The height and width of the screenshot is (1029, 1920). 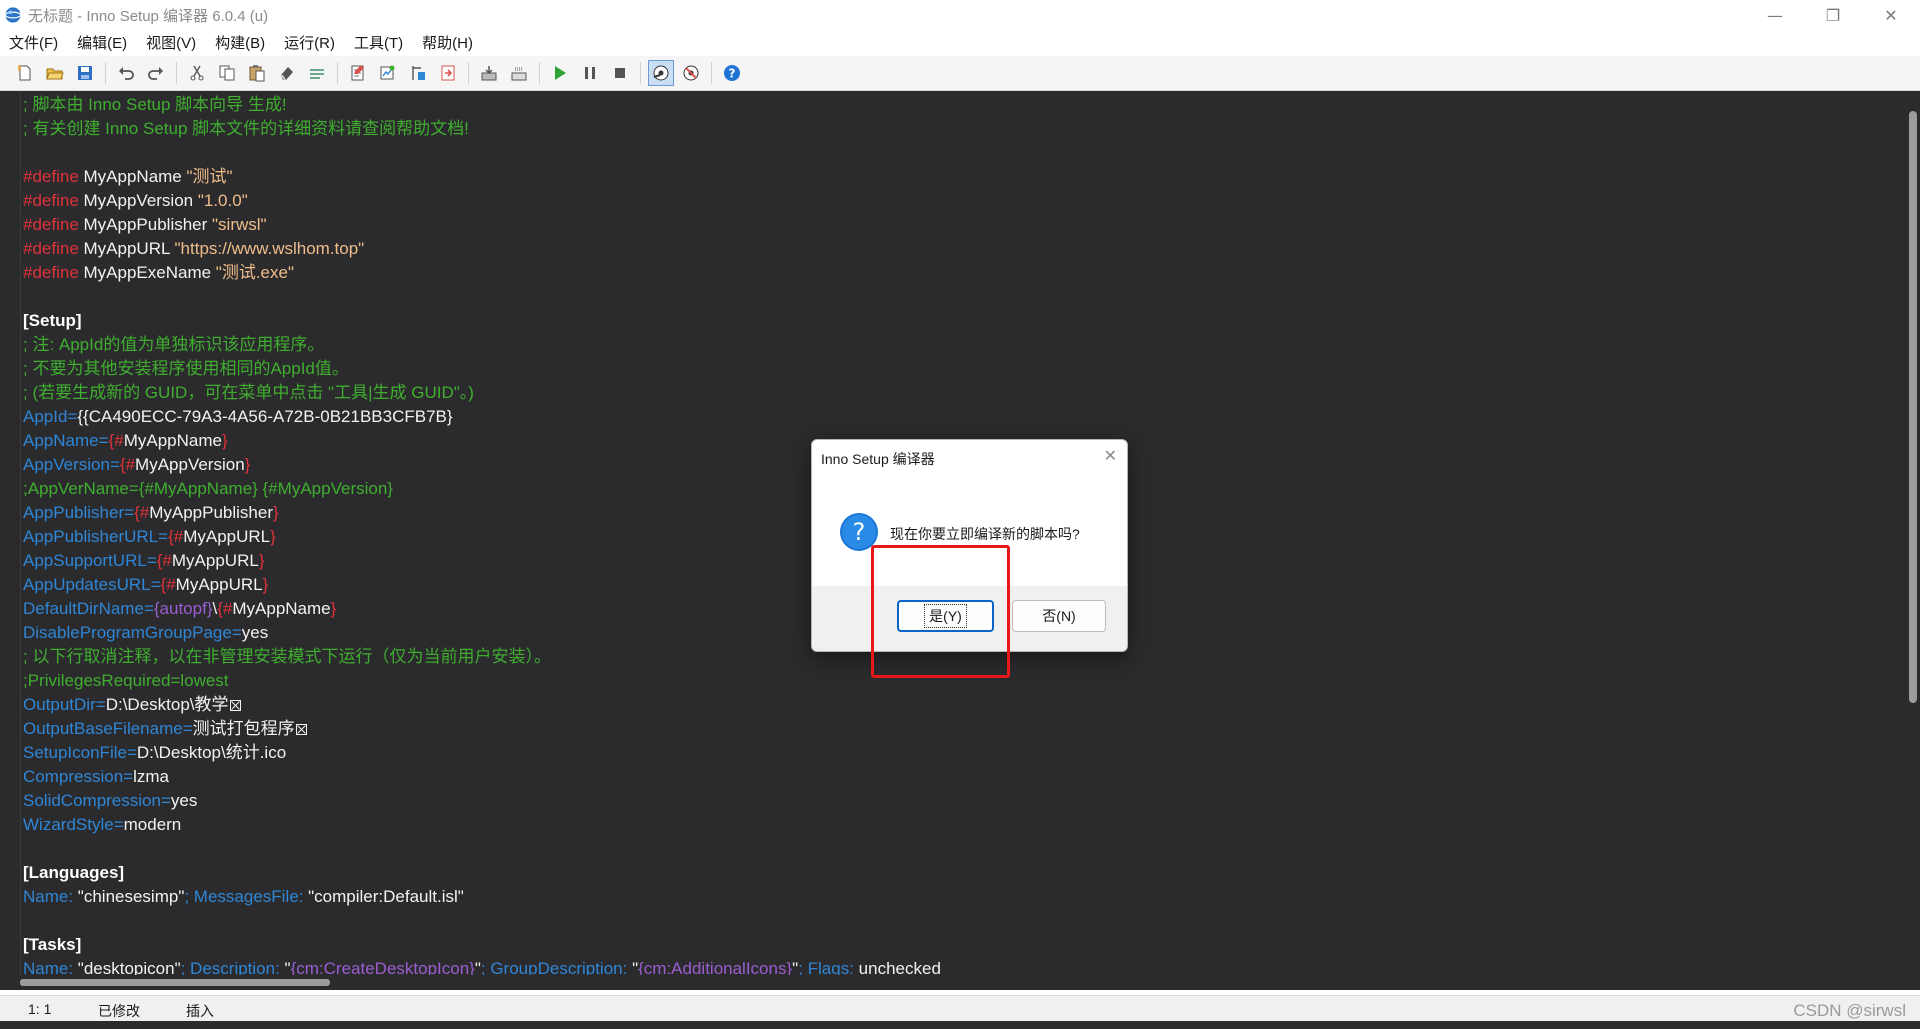 I want to click on code-line: ; 注: AppId的值为单独标识该应用程序。, so click(x=482, y=345).